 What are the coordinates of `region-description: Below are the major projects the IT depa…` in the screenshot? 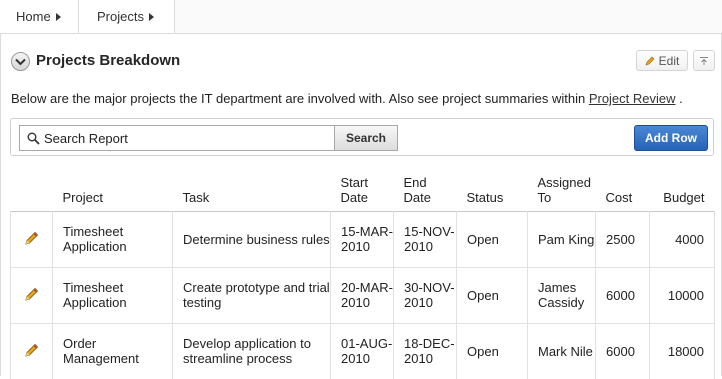 It's located at (347, 98).